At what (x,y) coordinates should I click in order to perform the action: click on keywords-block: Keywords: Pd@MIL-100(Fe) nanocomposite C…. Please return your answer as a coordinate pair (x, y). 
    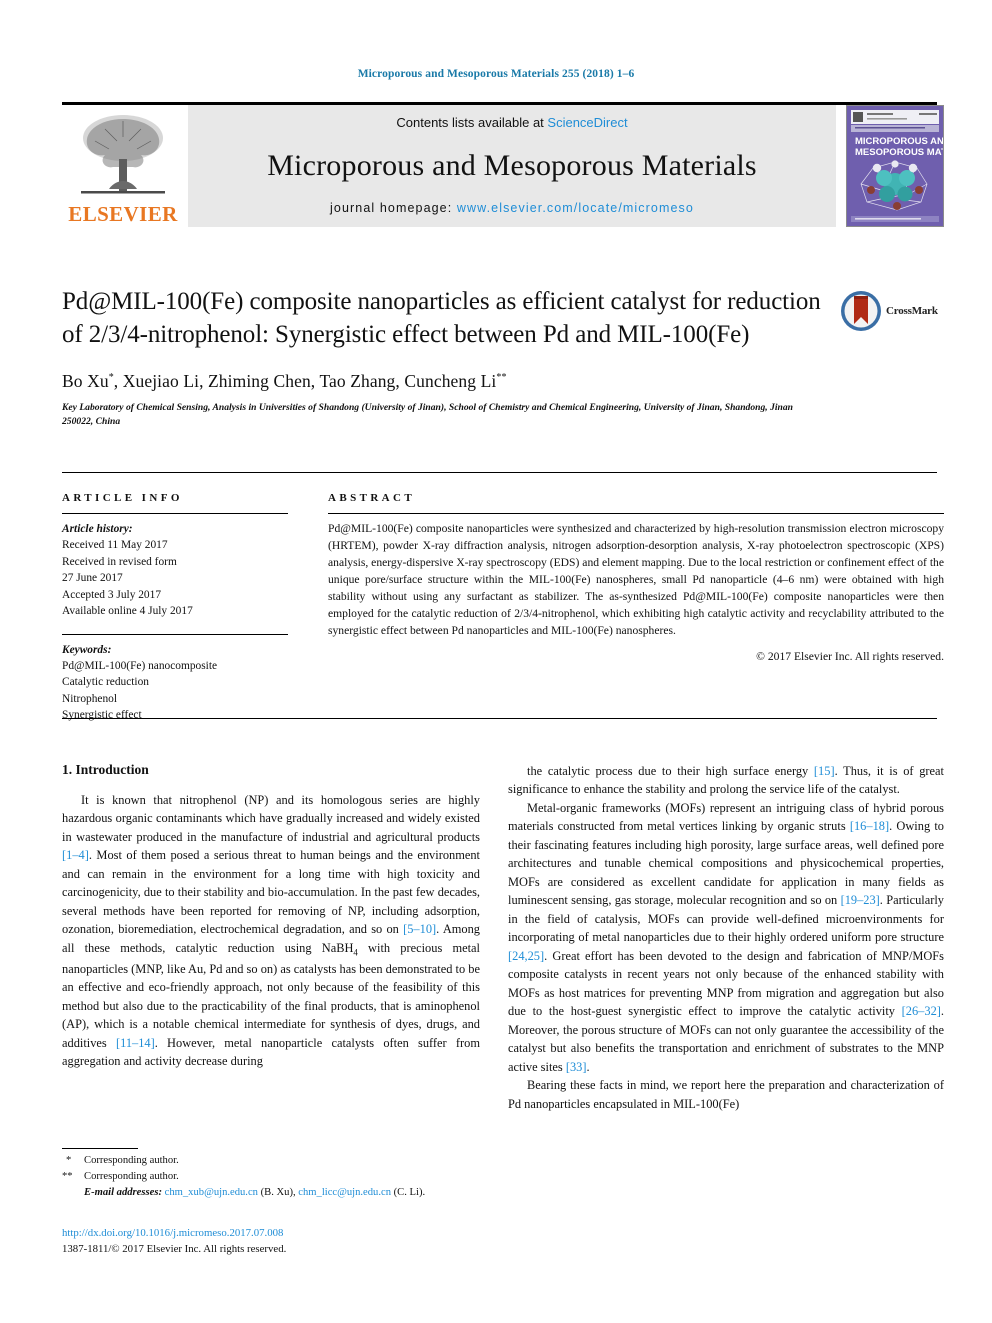
    Looking at the image, I should click on (175, 683).